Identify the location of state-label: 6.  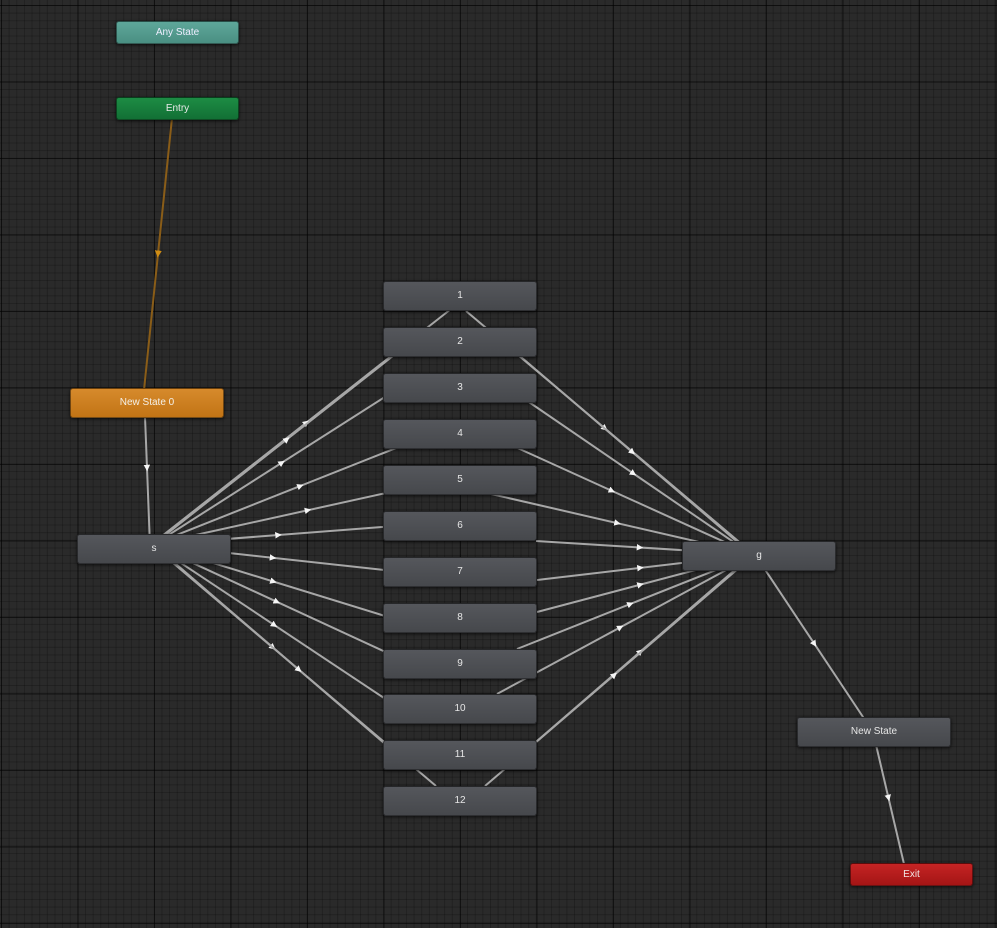
(460, 525).